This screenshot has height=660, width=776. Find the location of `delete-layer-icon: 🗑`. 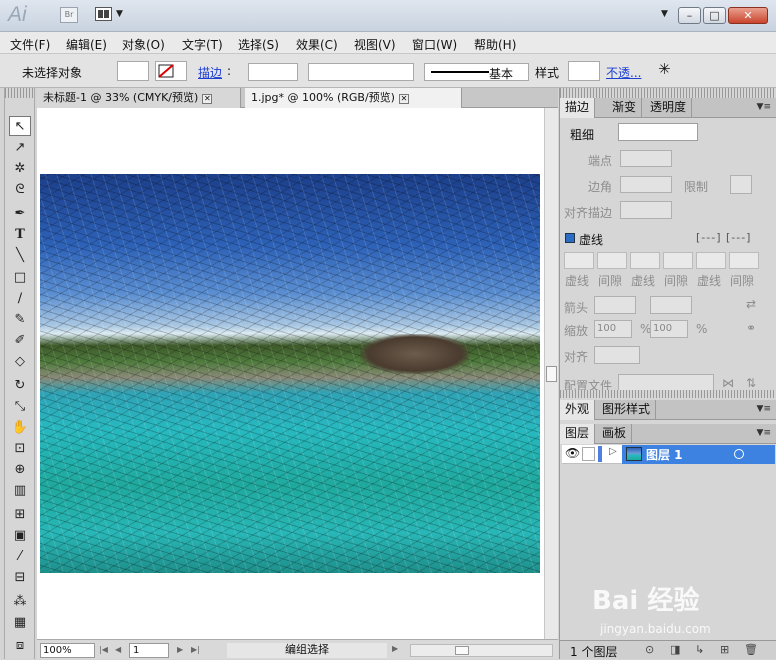

delete-layer-icon: 🗑 is located at coordinates (751, 649).